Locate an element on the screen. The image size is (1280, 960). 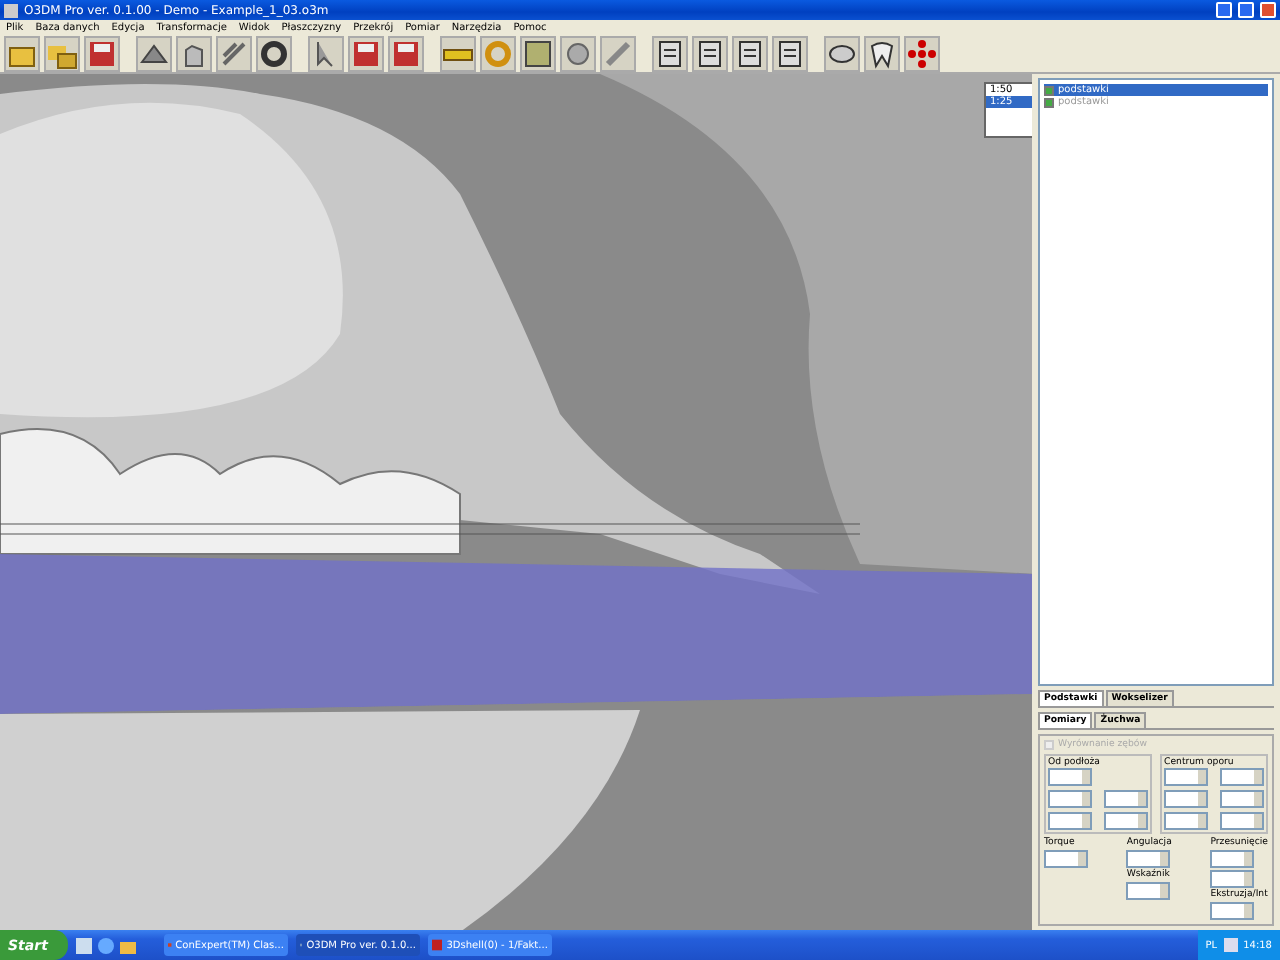
minimize-button is located at coordinates (1224, 10).